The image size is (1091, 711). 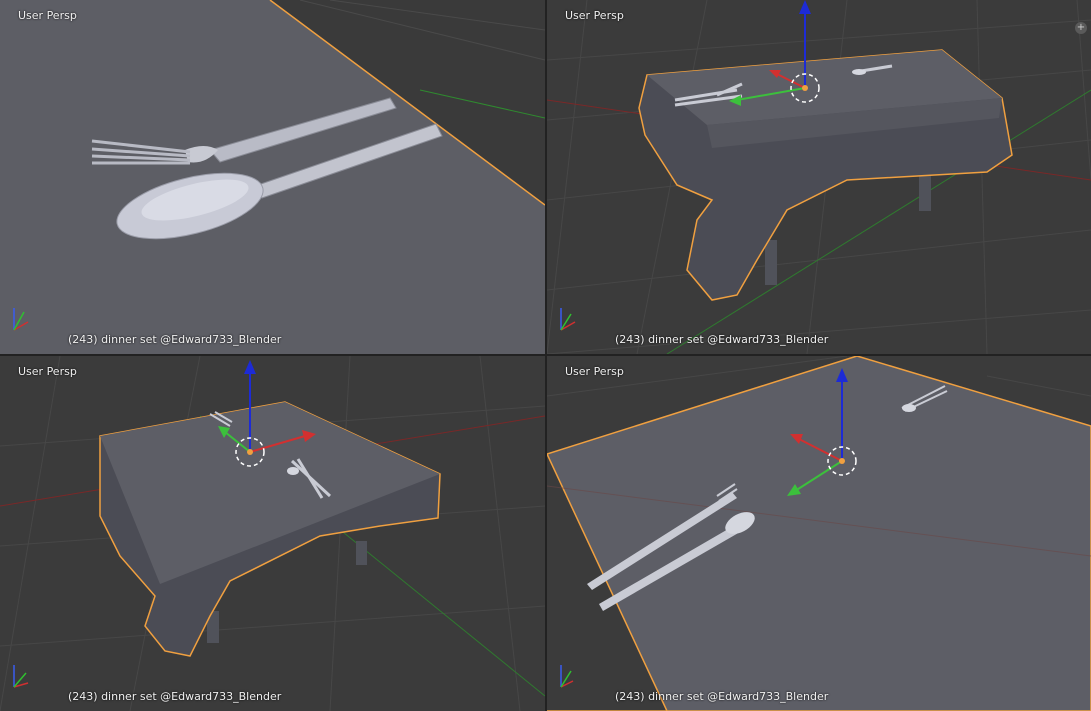 I want to click on viewport-split-icon: +, so click(x=1081, y=28).